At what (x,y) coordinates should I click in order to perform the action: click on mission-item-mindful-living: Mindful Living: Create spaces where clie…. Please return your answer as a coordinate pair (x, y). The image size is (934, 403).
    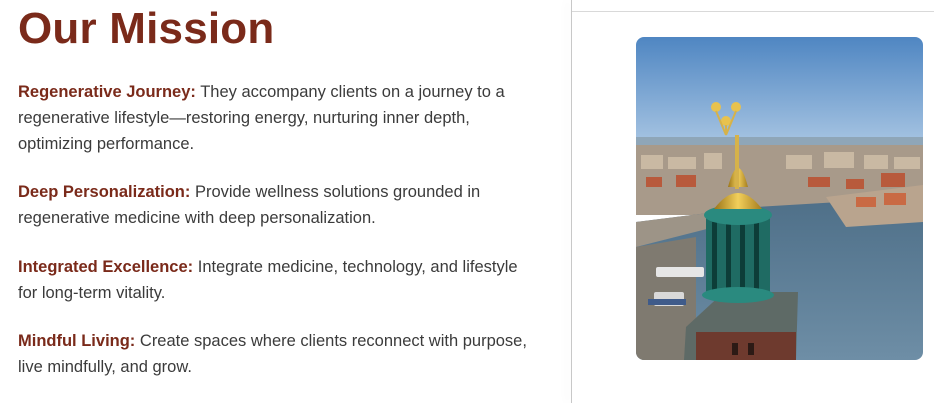
    Looking at the image, I should click on (278, 354).